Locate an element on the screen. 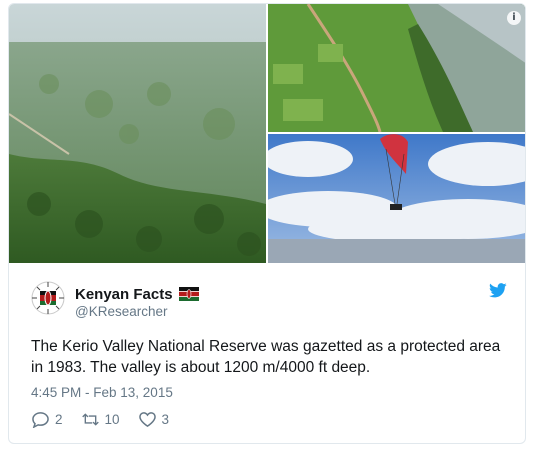 The width and height of the screenshot is (536, 452). author-handle: @KResearcher is located at coordinates (121, 311).